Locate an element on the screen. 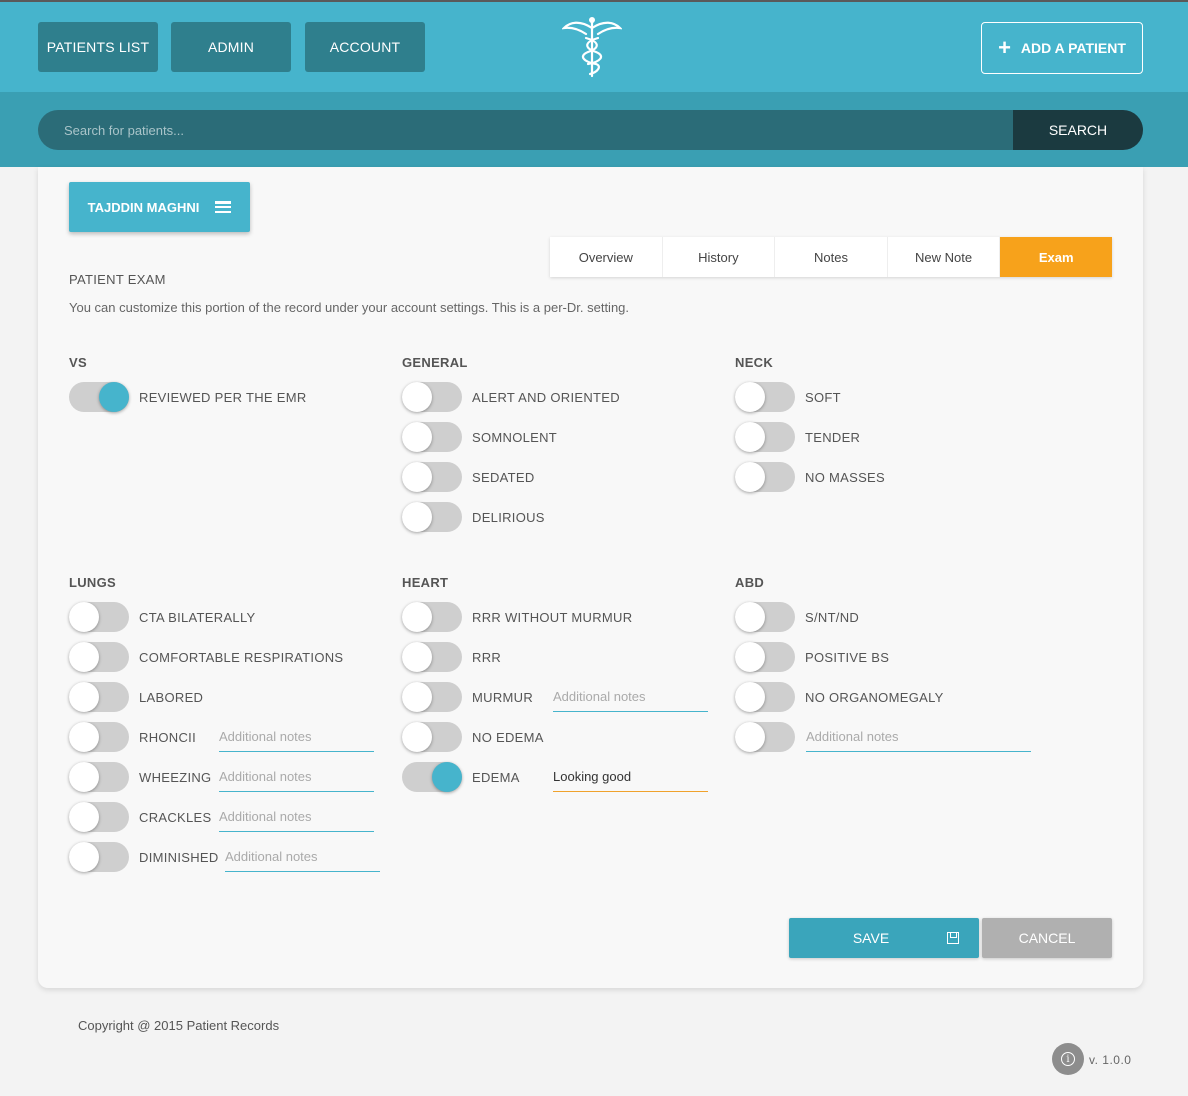  exam-item-label: DELIRIOUS is located at coordinates (508, 517).